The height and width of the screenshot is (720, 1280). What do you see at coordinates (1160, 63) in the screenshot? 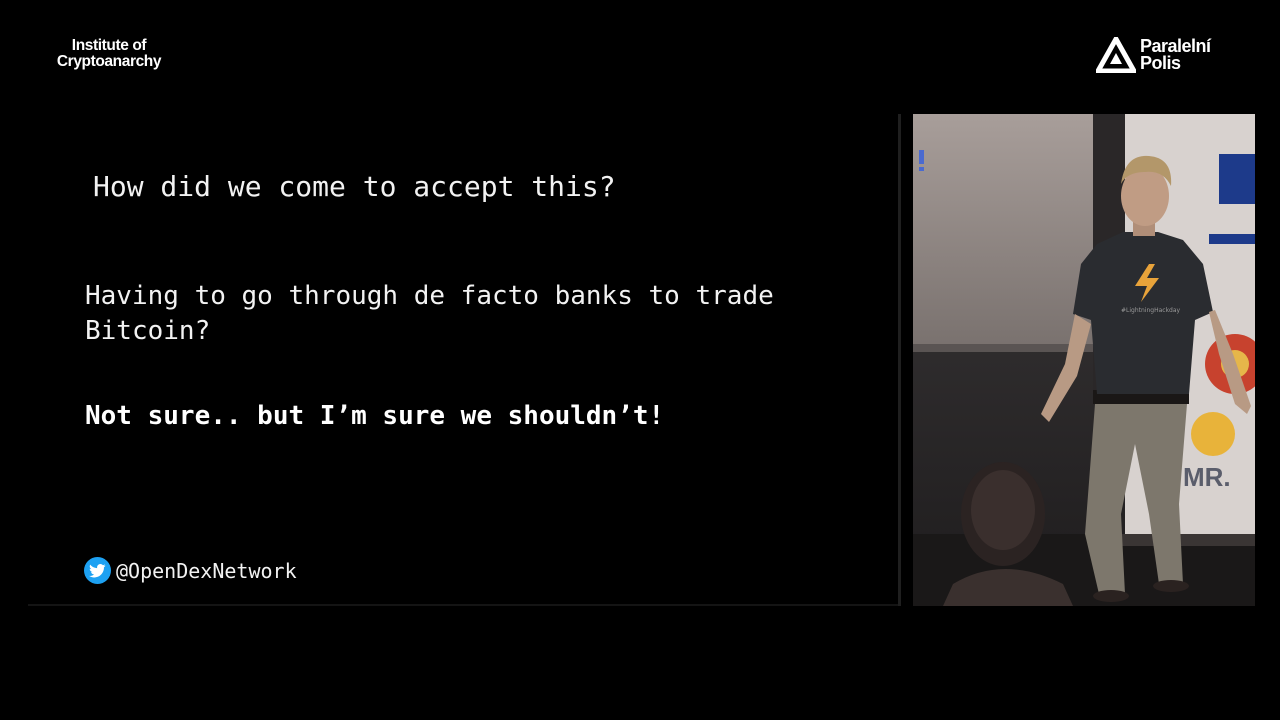
I see `pp-line-2: Polis` at bounding box center [1160, 63].